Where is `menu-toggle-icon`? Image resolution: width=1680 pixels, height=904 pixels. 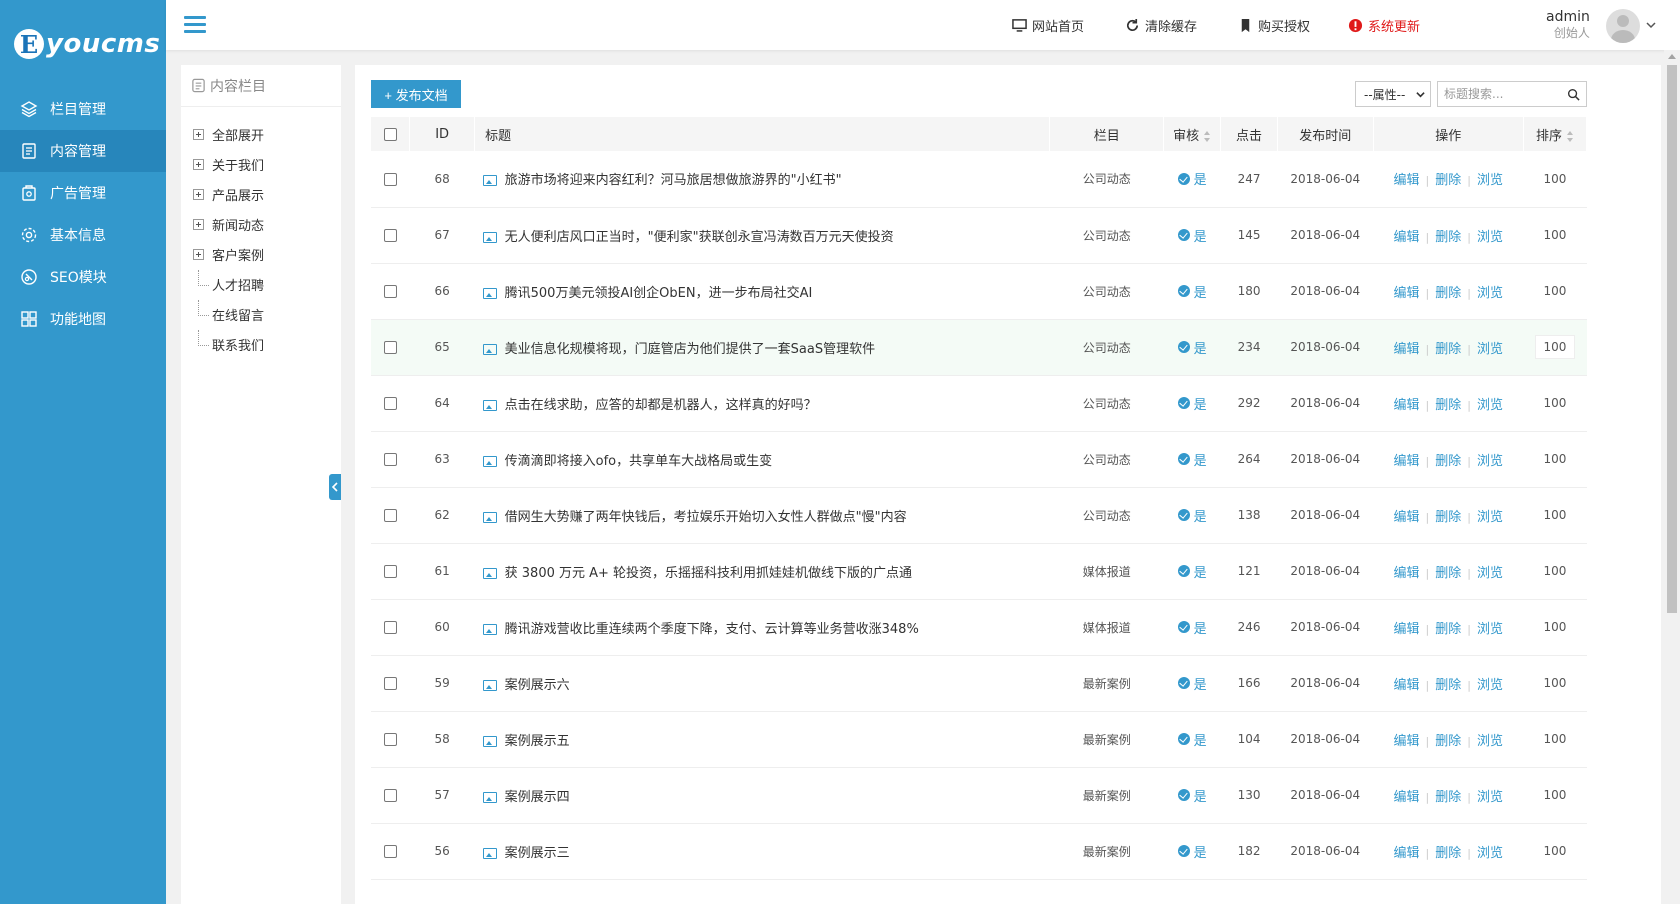 menu-toggle-icon is located at coordinates (195, 25).